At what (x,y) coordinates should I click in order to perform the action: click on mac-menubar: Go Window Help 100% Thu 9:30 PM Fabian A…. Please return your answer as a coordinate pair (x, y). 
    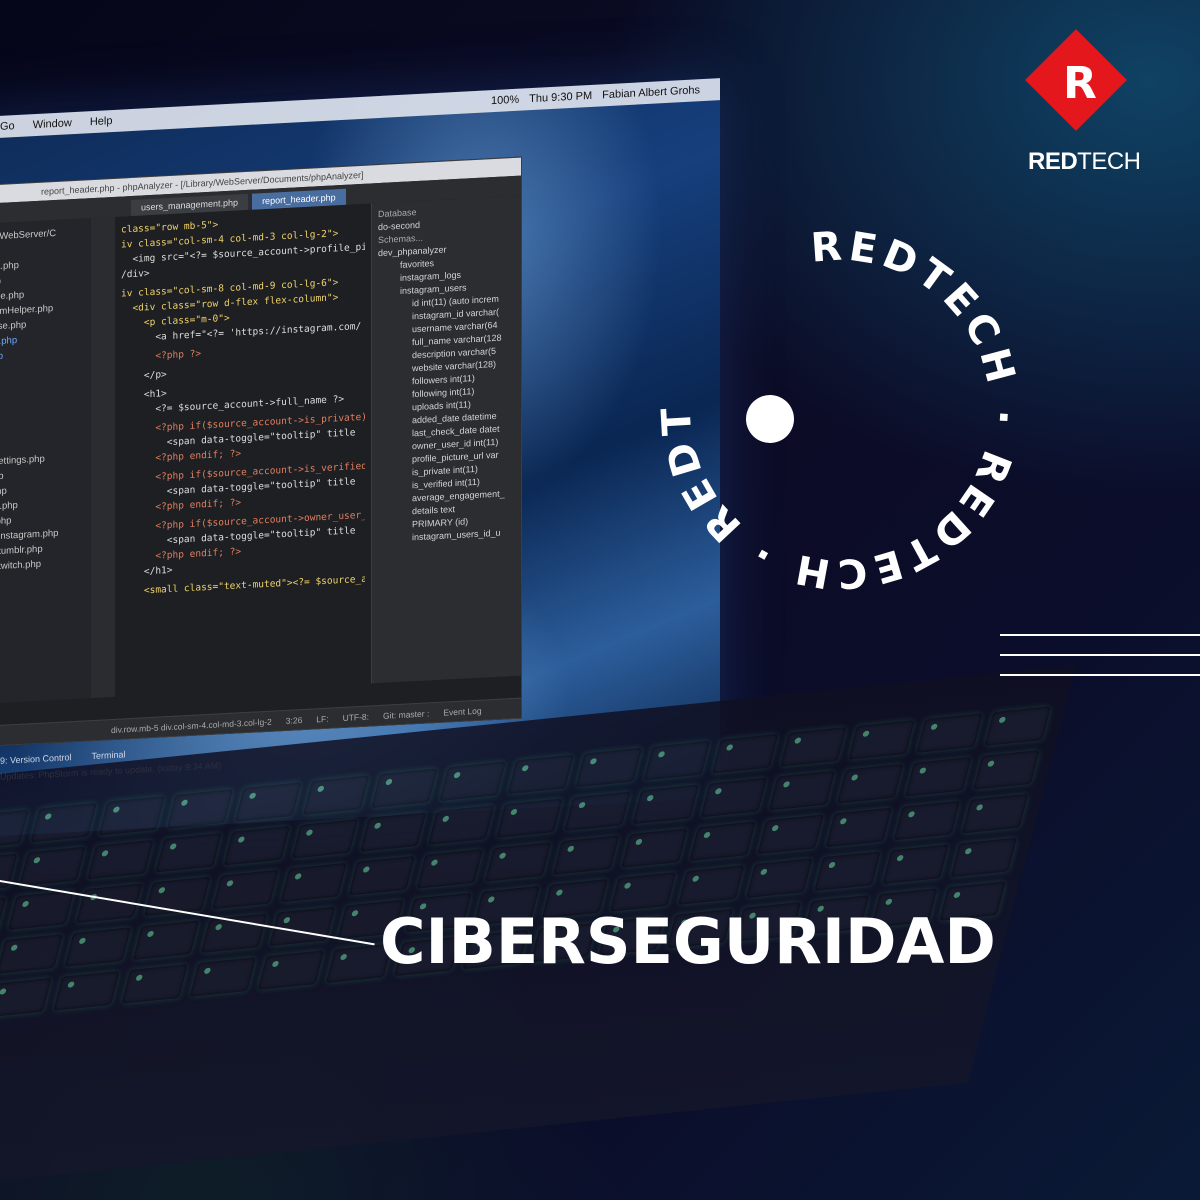
    Looking at the image, I should click on (360, 109).